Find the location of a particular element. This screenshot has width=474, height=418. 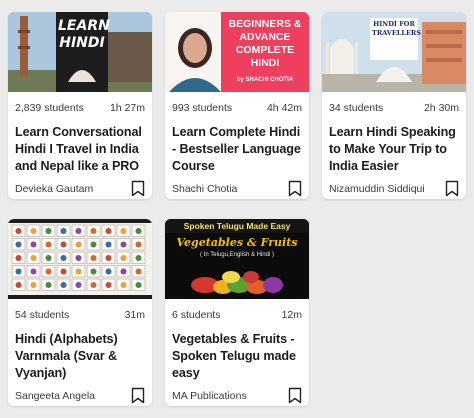

thumbnail-title: LEARN HINDI is located at coordinates (84, 34).